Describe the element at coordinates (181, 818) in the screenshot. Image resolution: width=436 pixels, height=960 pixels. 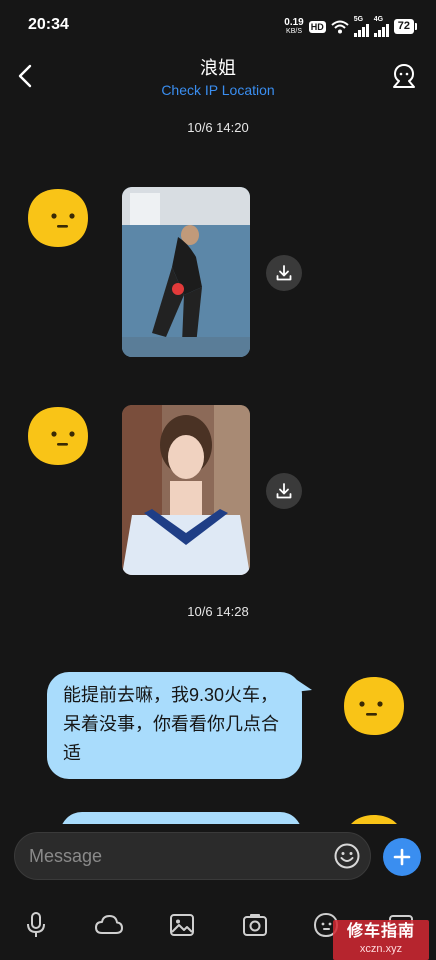
I see `outgoing-message-bubble-partial` at that location.